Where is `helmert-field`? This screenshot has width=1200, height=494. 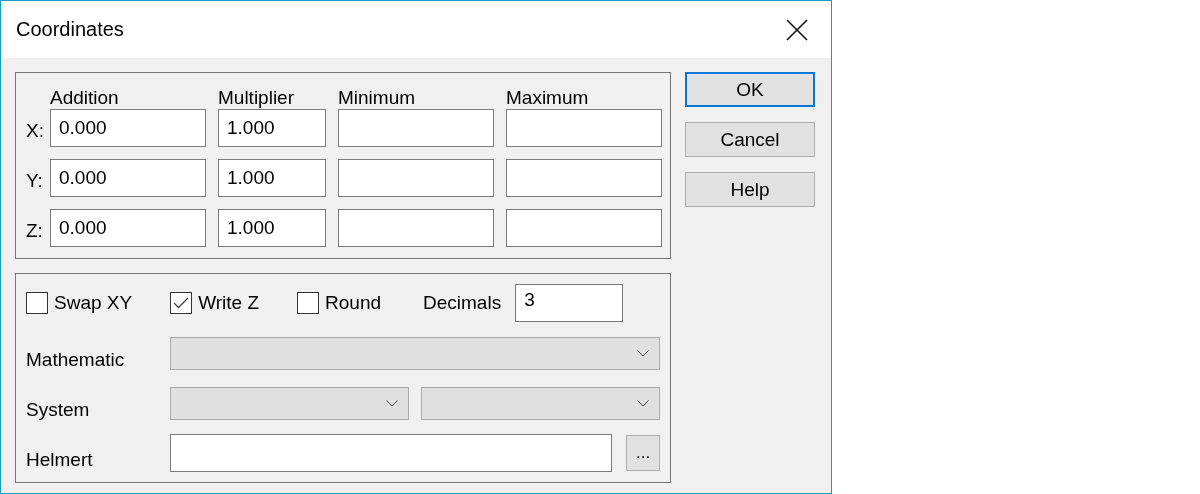
helmert-field is located at coordinates (391, 453).